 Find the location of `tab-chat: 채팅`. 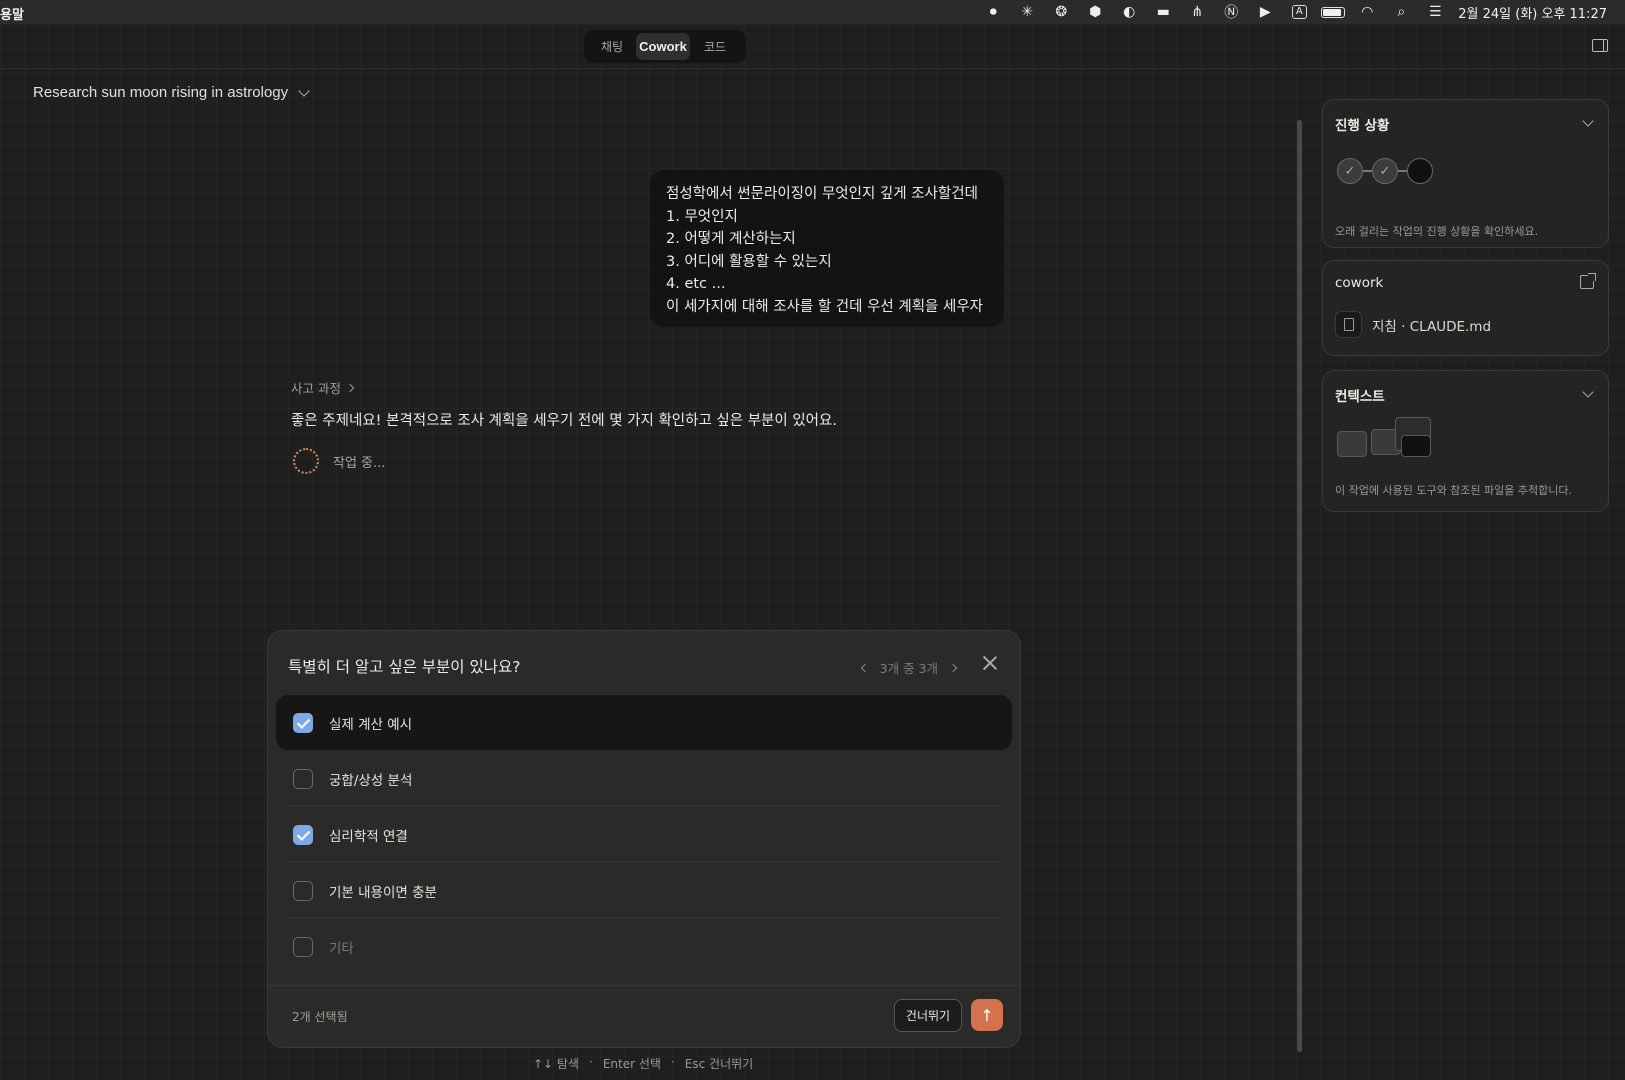

tab-chat: 채팅 is located at coordinates (612, 46).